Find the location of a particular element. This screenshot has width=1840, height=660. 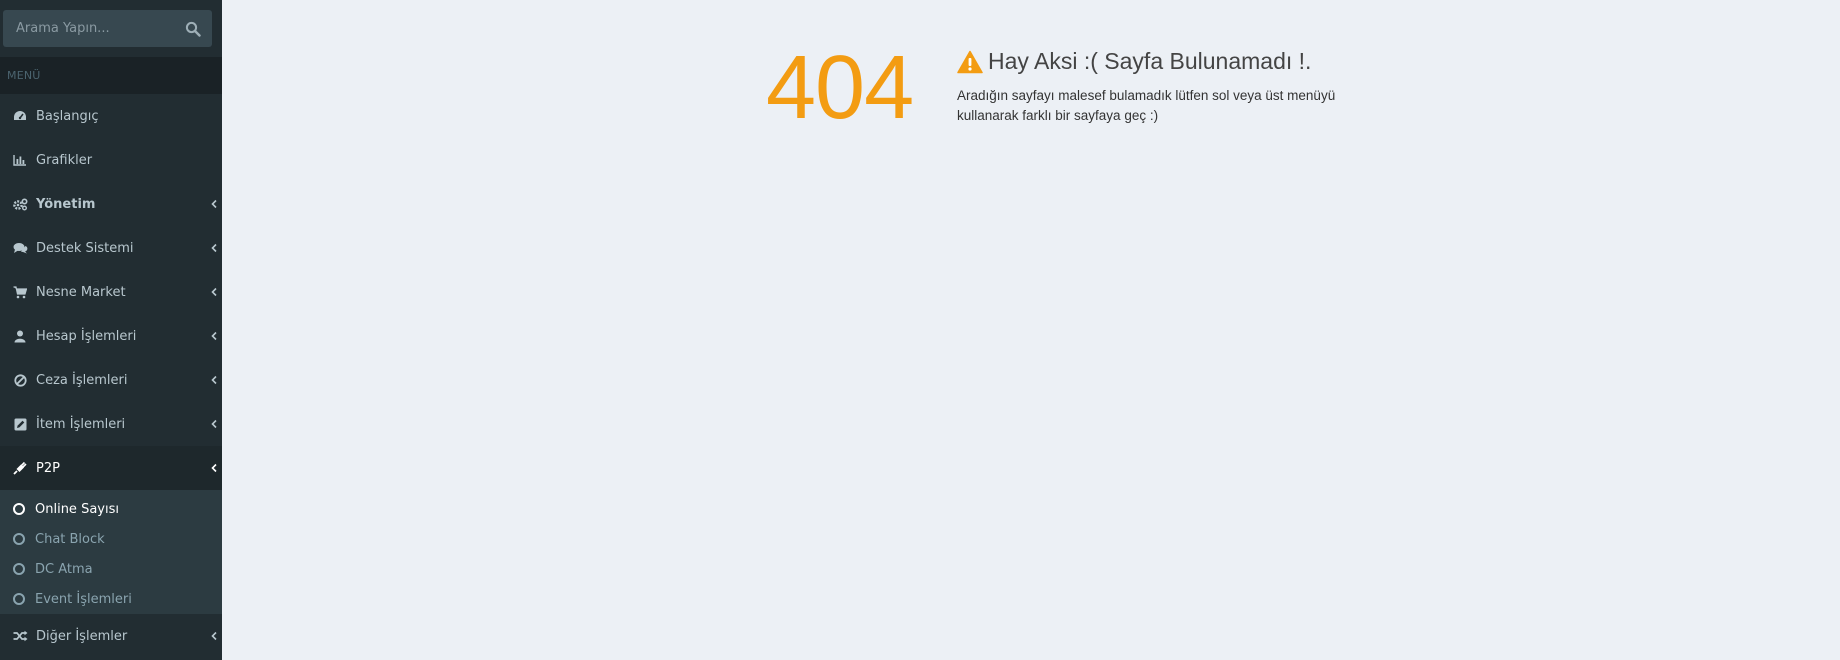

edit-icon is located at coordinates (20, 424).